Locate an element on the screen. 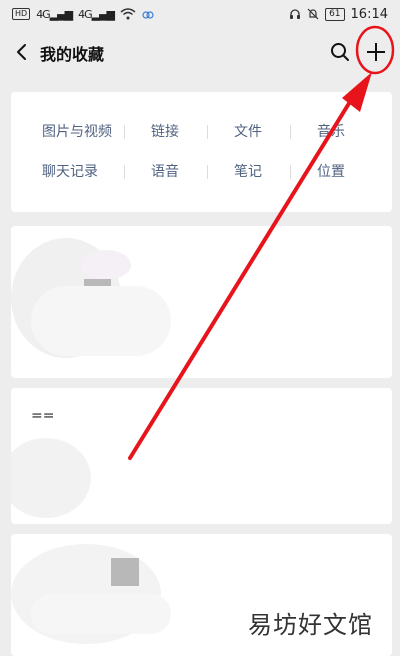  category-voice: 语音 is located at coordinates (165, 172).